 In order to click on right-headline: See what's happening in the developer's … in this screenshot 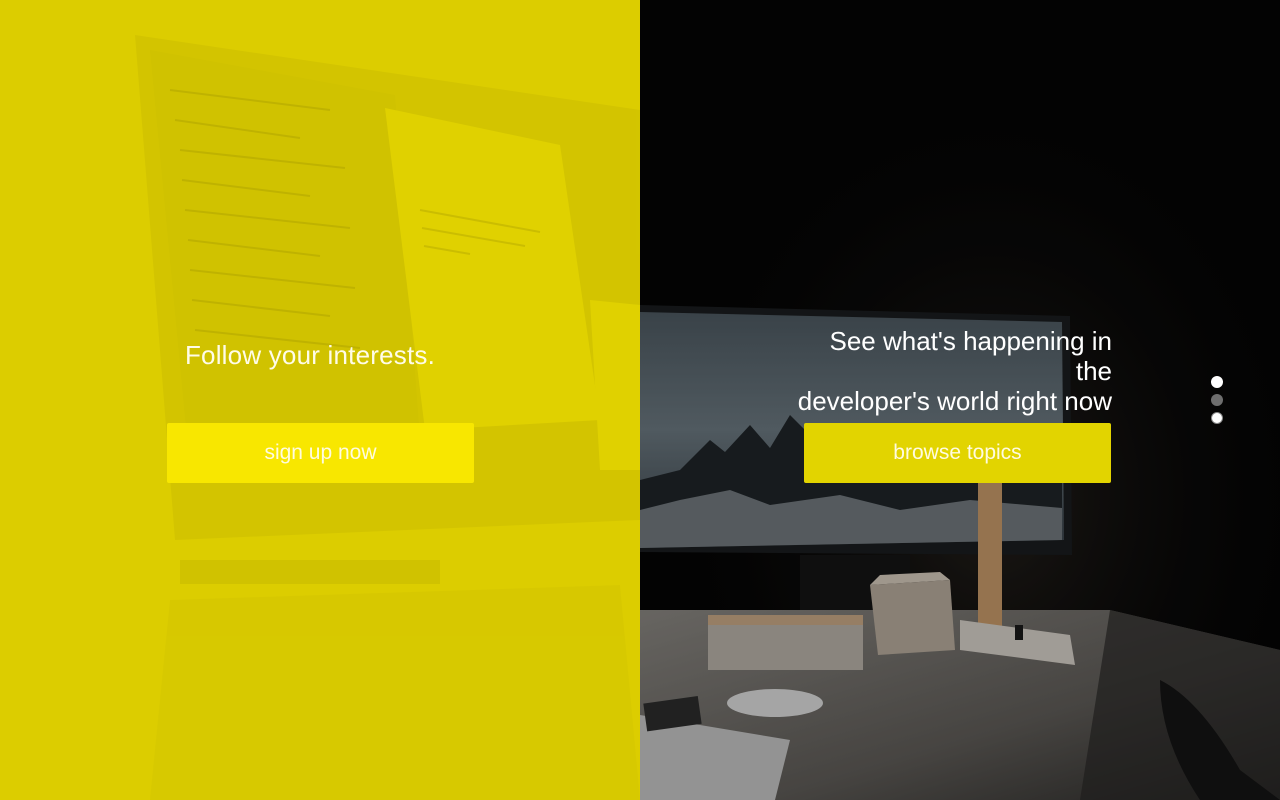, I will do `click(951, 371)`.